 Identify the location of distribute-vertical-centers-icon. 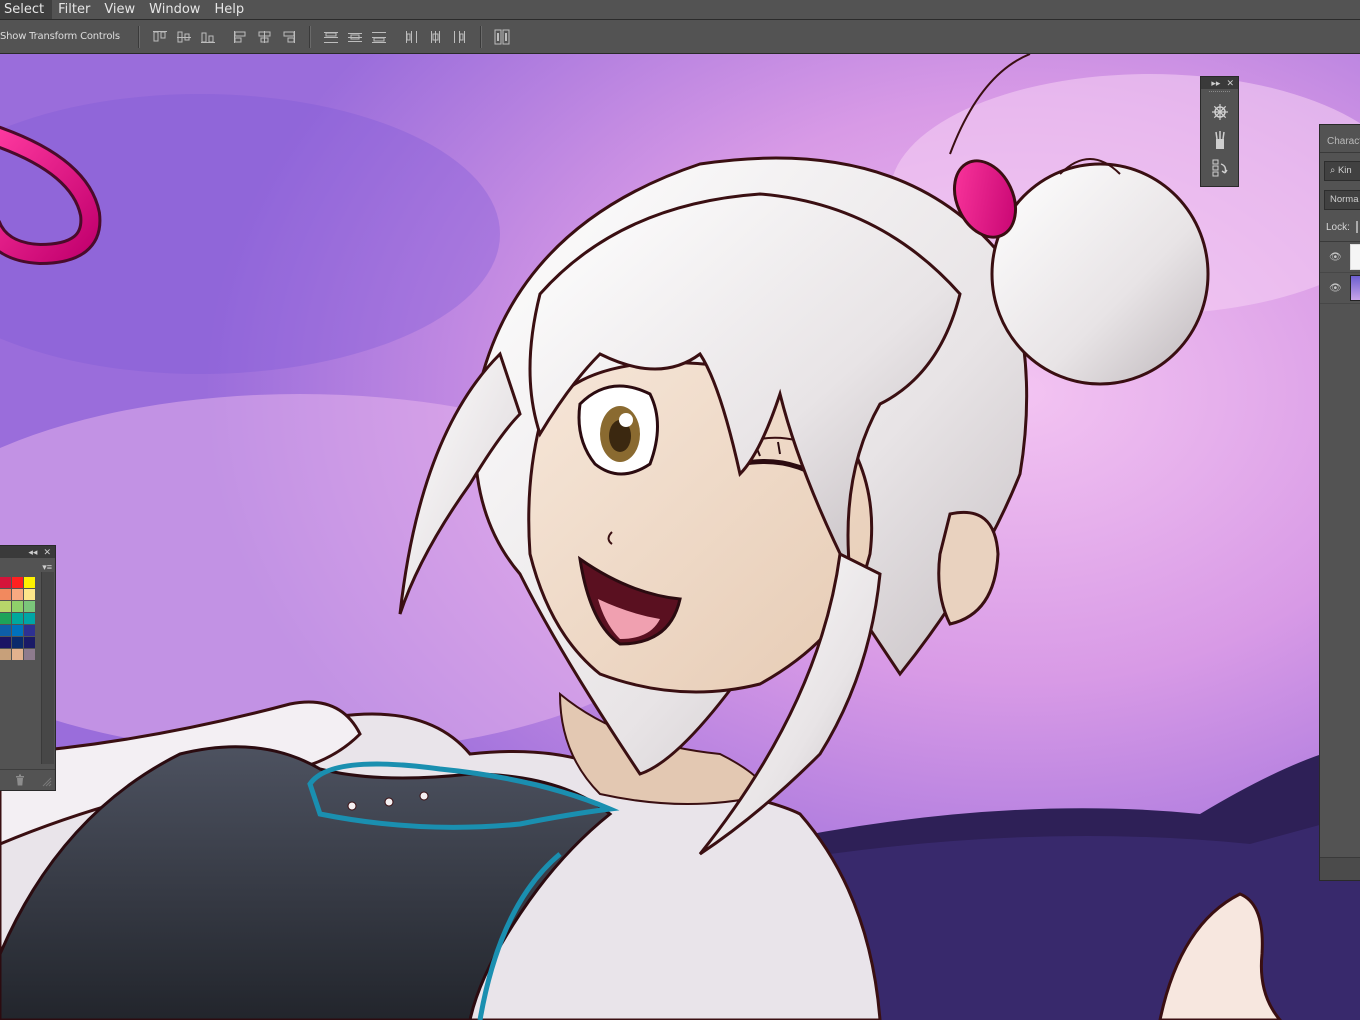
(355, 37).